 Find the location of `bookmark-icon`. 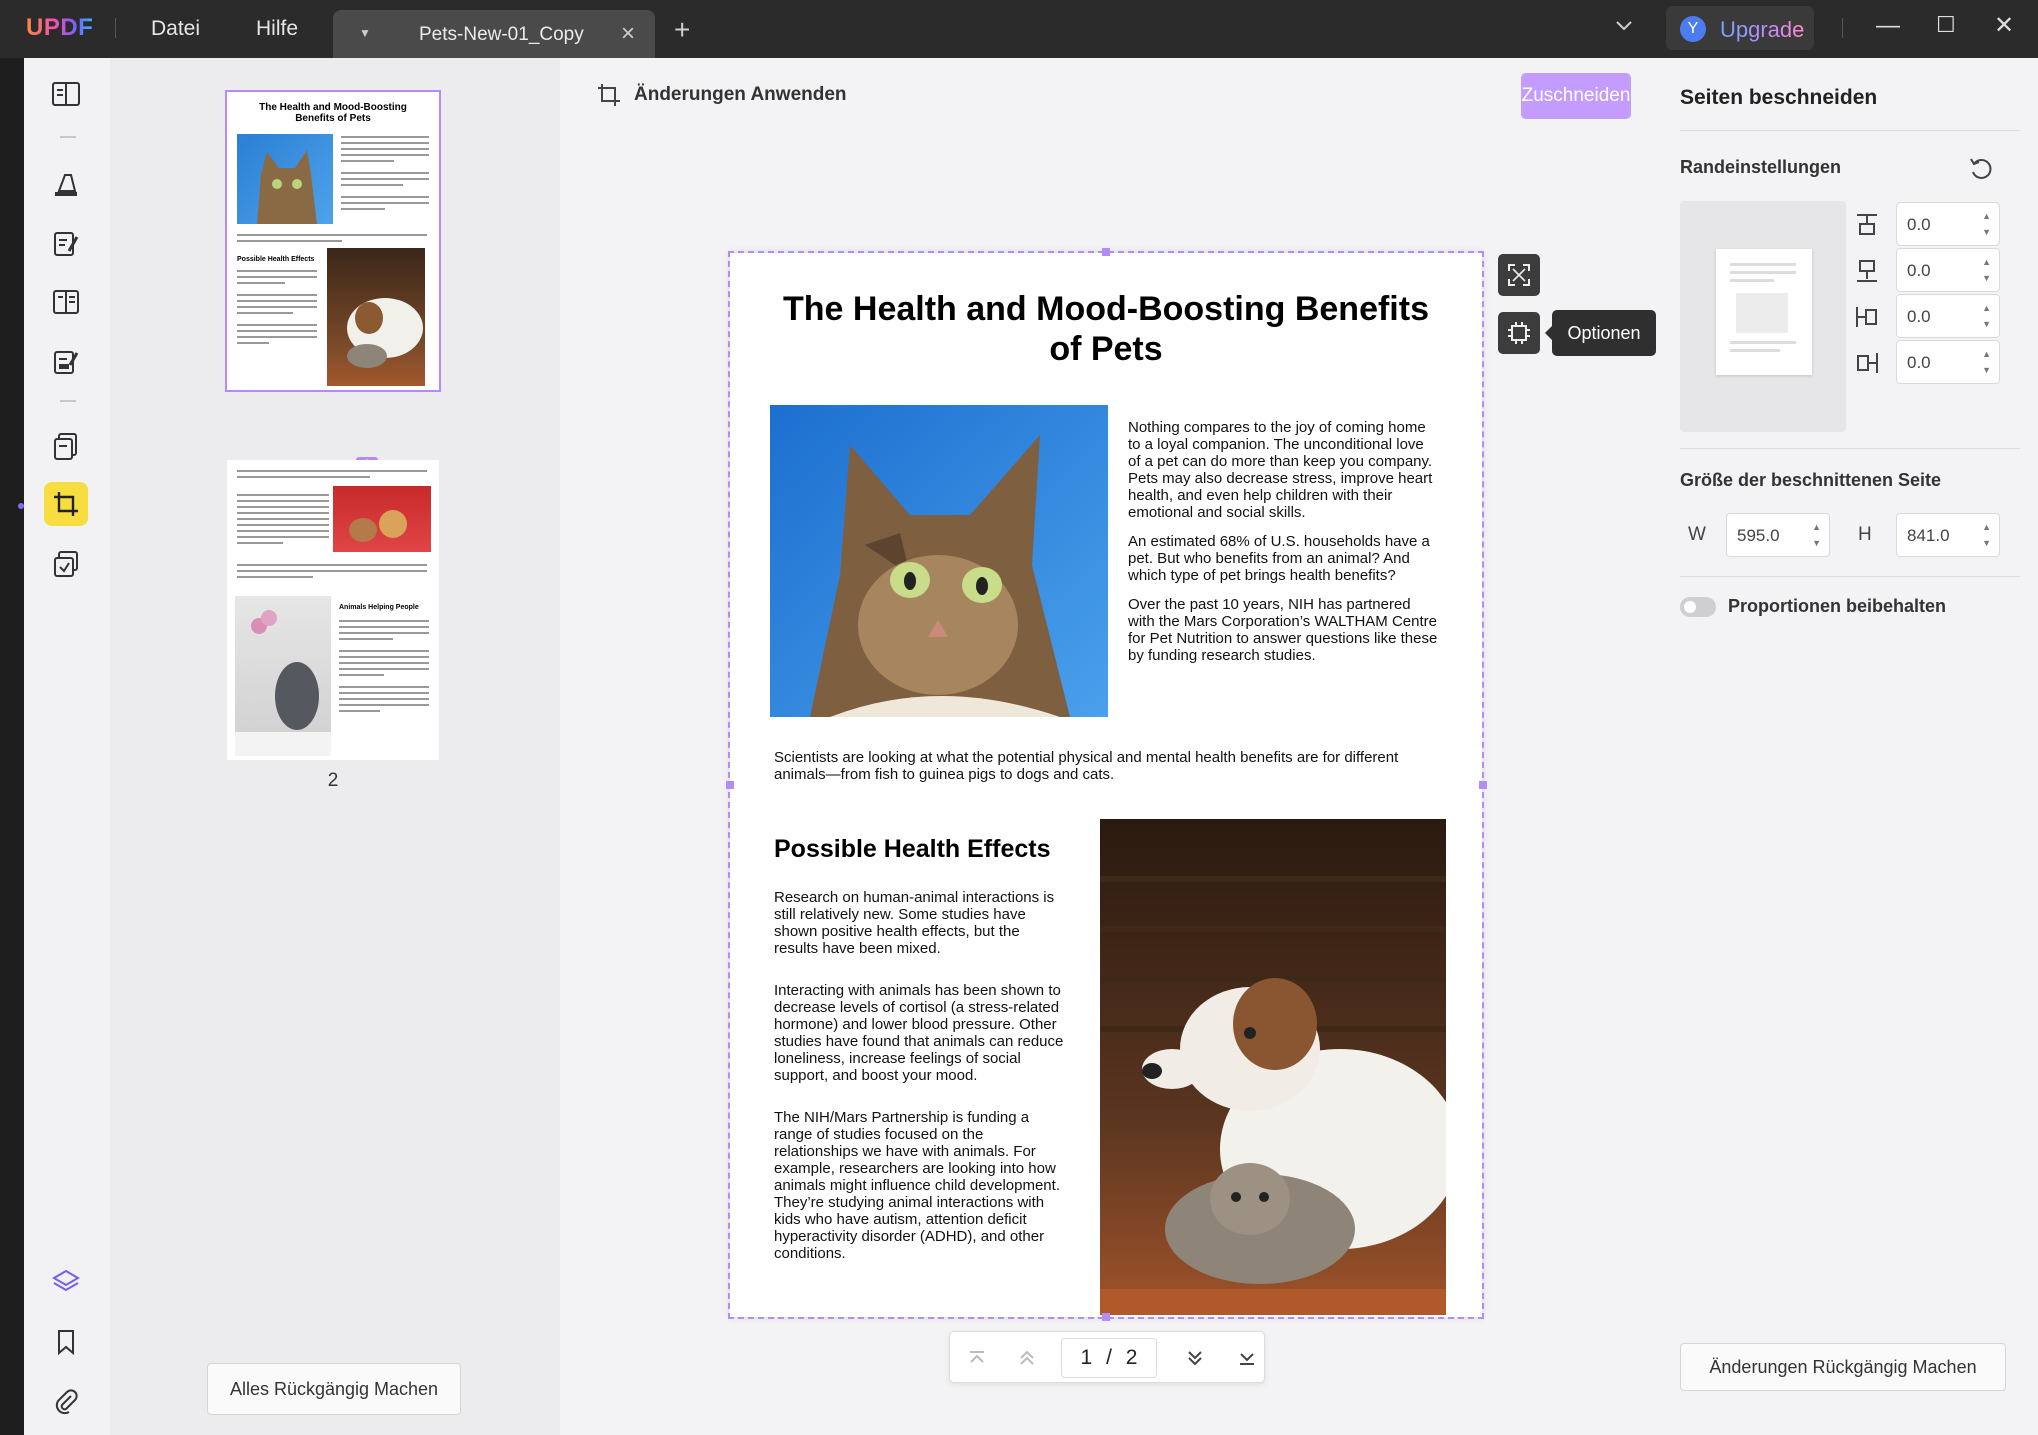

bookmark-icon is located at coordinates (66, 1342).